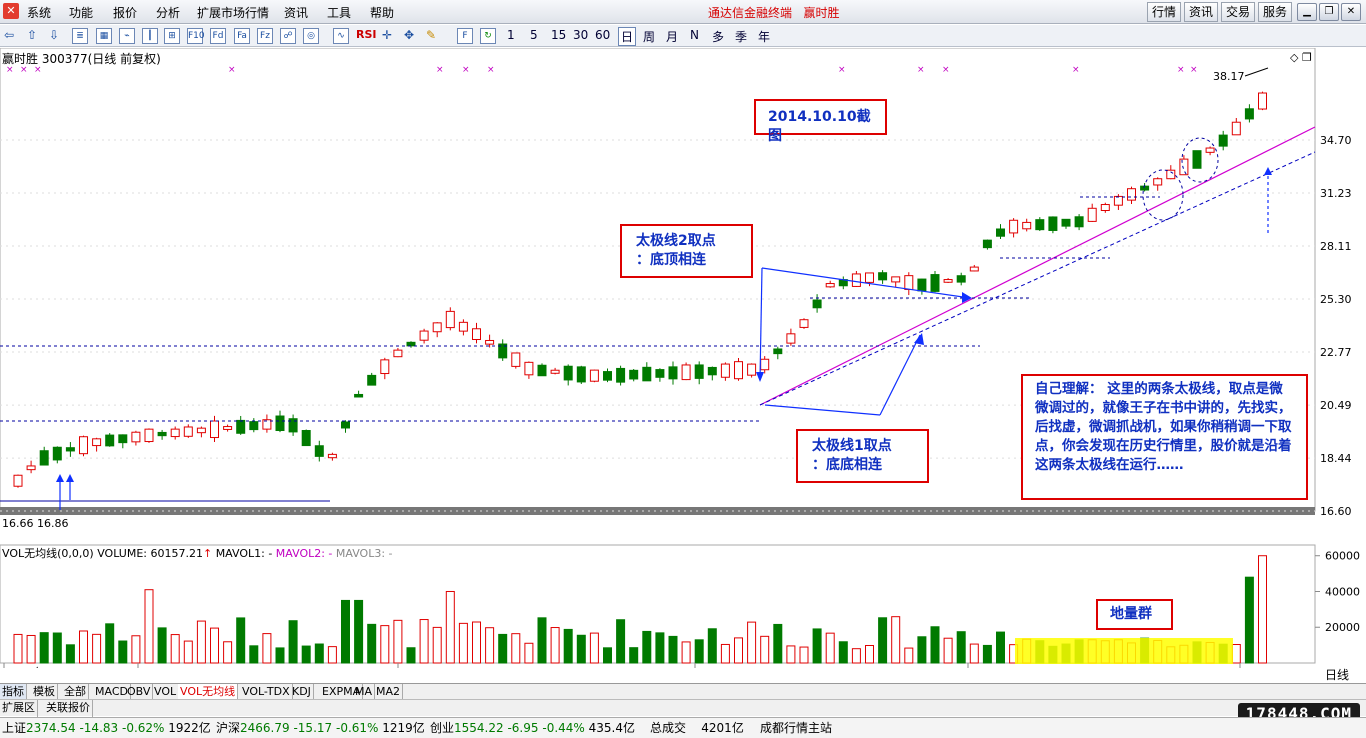  I want to click on tab-template: 模板, so click(44, 692).